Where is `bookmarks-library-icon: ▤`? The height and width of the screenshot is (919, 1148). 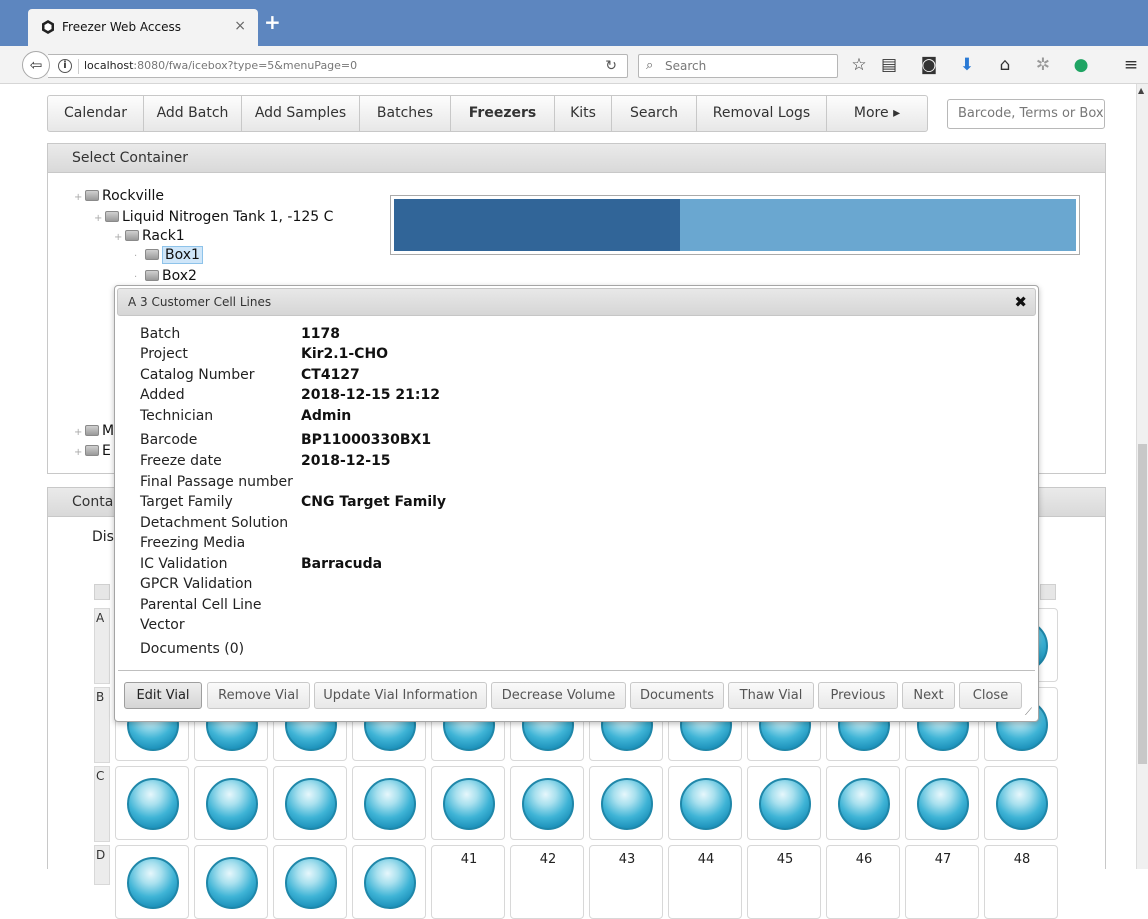 bookmarks-library-icon: ▤ is located at coordinates (889, 65).